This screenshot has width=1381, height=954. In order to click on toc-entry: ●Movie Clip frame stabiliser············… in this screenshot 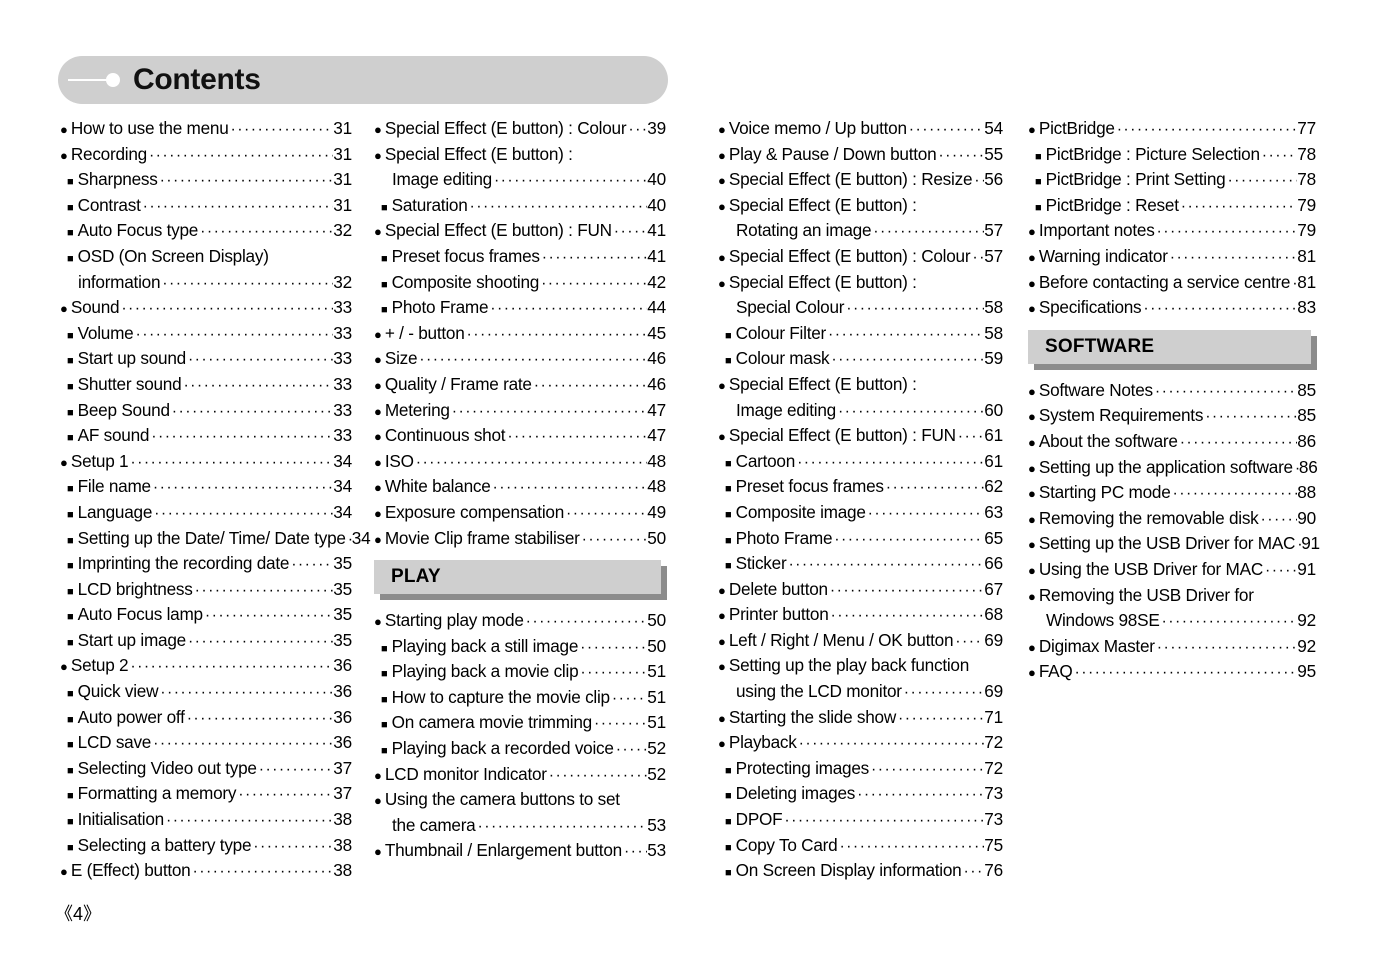, I will do `click(520, 539)`.